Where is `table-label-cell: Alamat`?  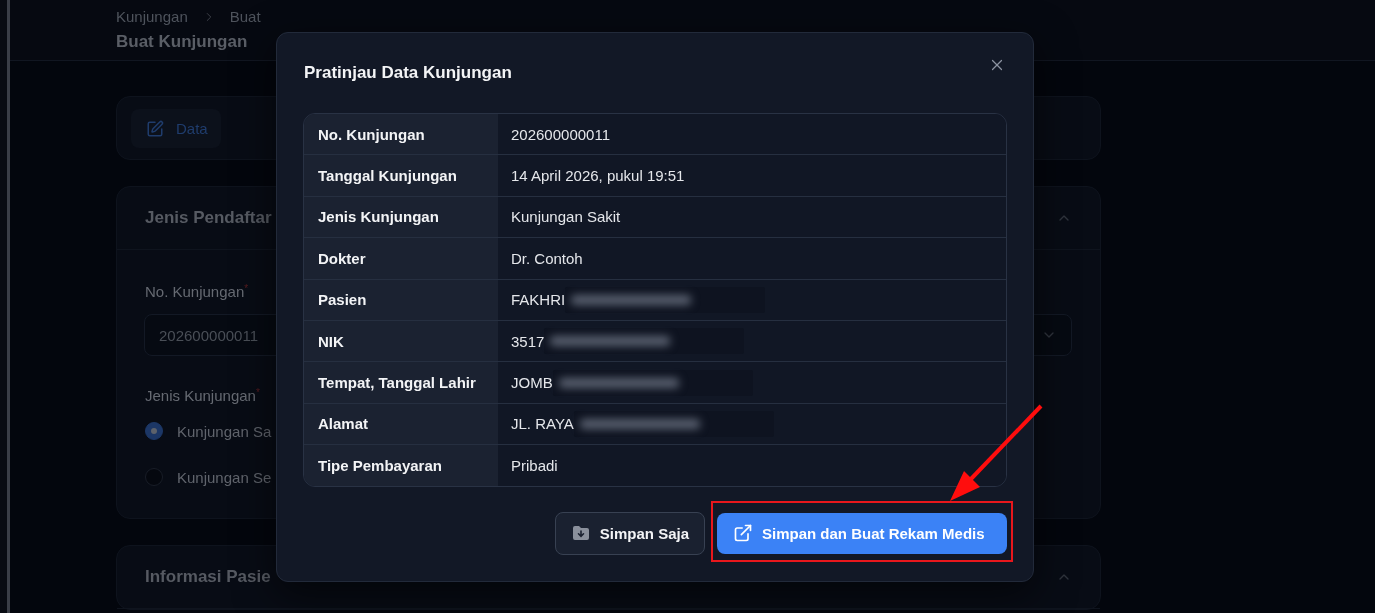
table-label-cell: Alamat is located at coordinates (401, 424).